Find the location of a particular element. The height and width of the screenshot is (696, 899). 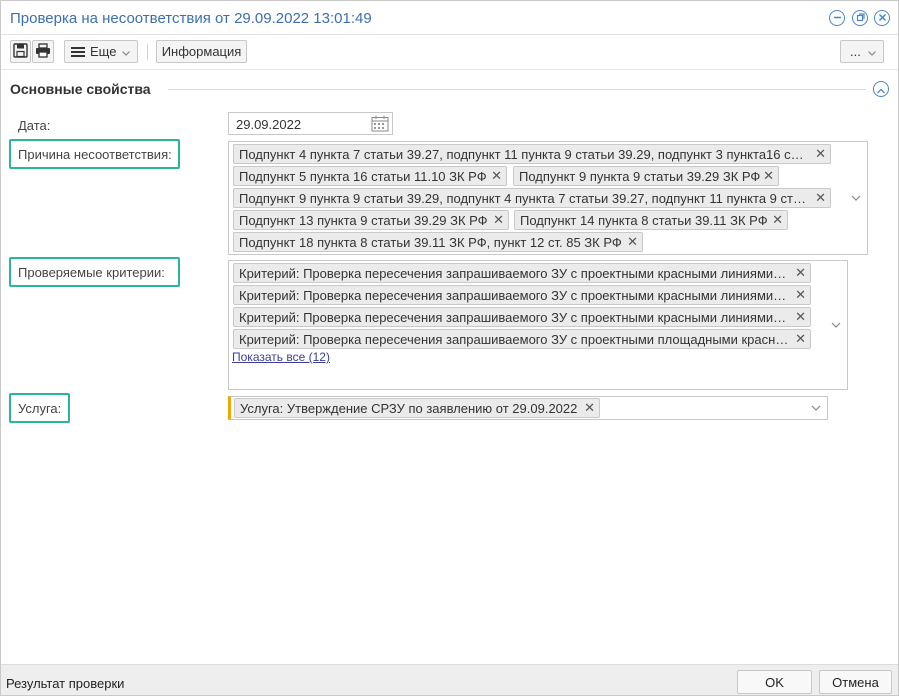

print-button is located at coordinates (43, 51).